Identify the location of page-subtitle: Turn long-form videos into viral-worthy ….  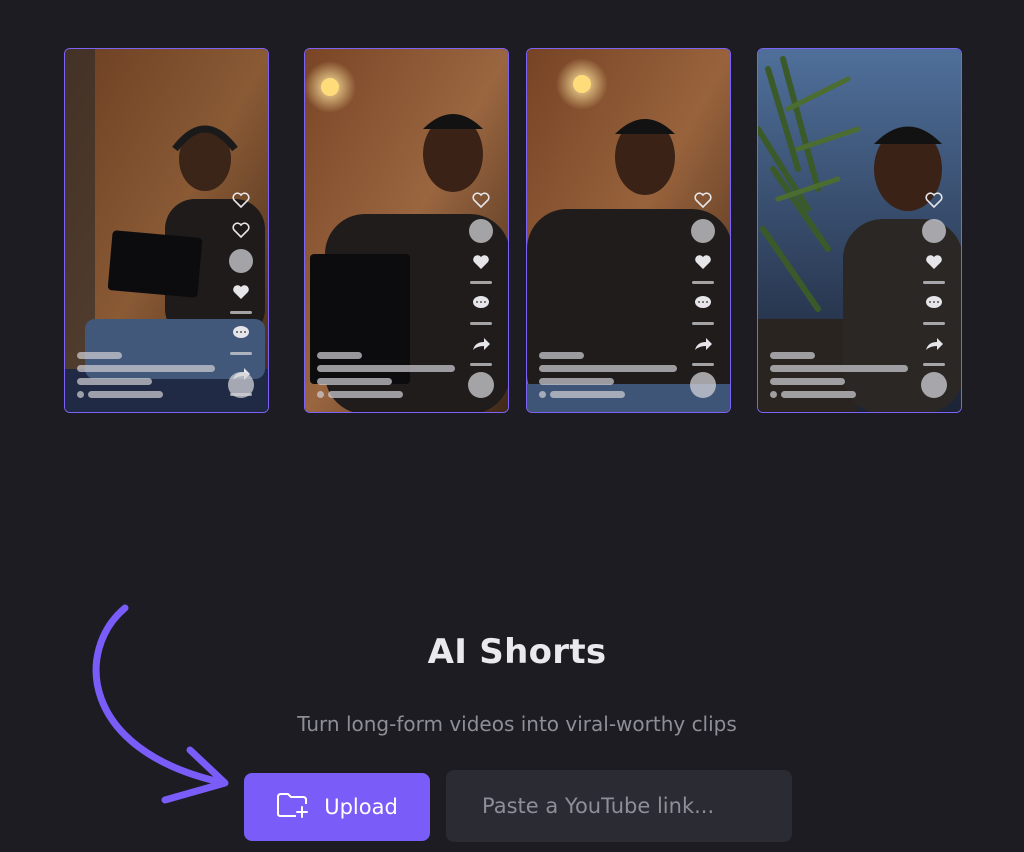
(517, 724).